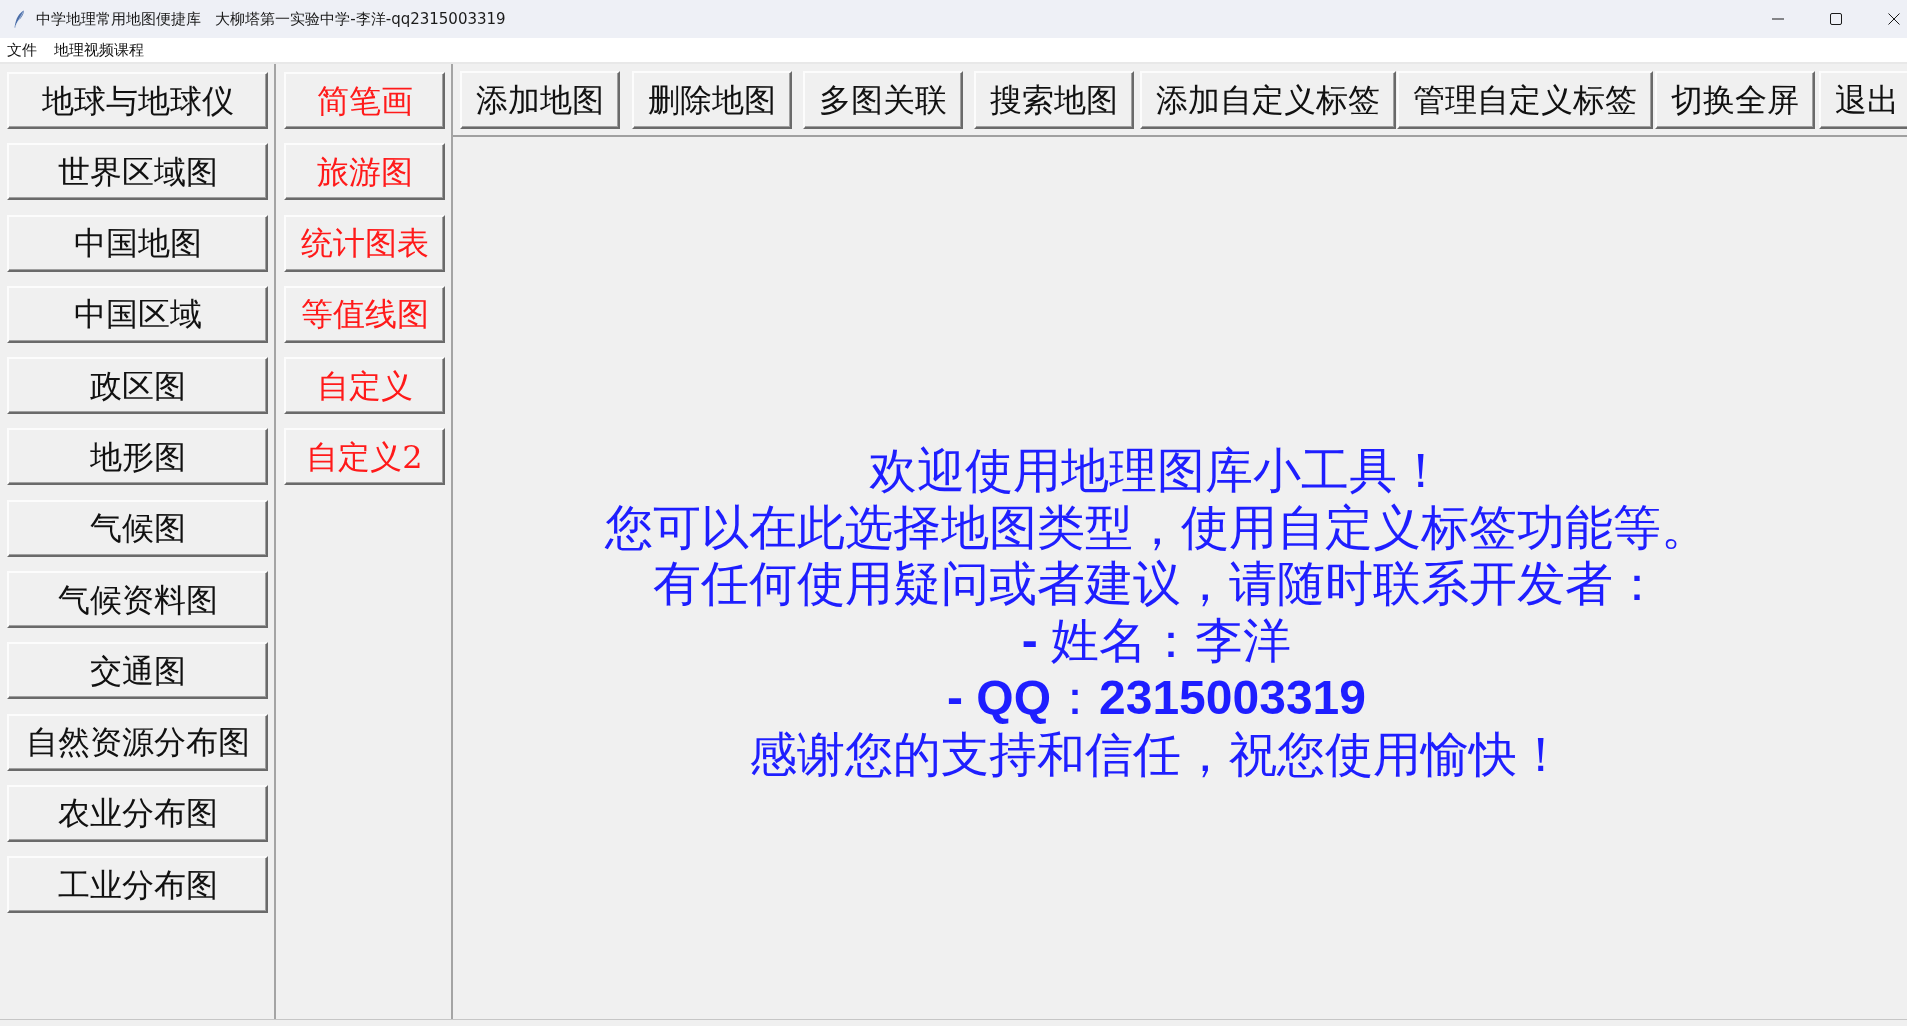 This screenshot has width=1907, height=1026. I want to click on map-category-button: 气候图, so click(137, 528).